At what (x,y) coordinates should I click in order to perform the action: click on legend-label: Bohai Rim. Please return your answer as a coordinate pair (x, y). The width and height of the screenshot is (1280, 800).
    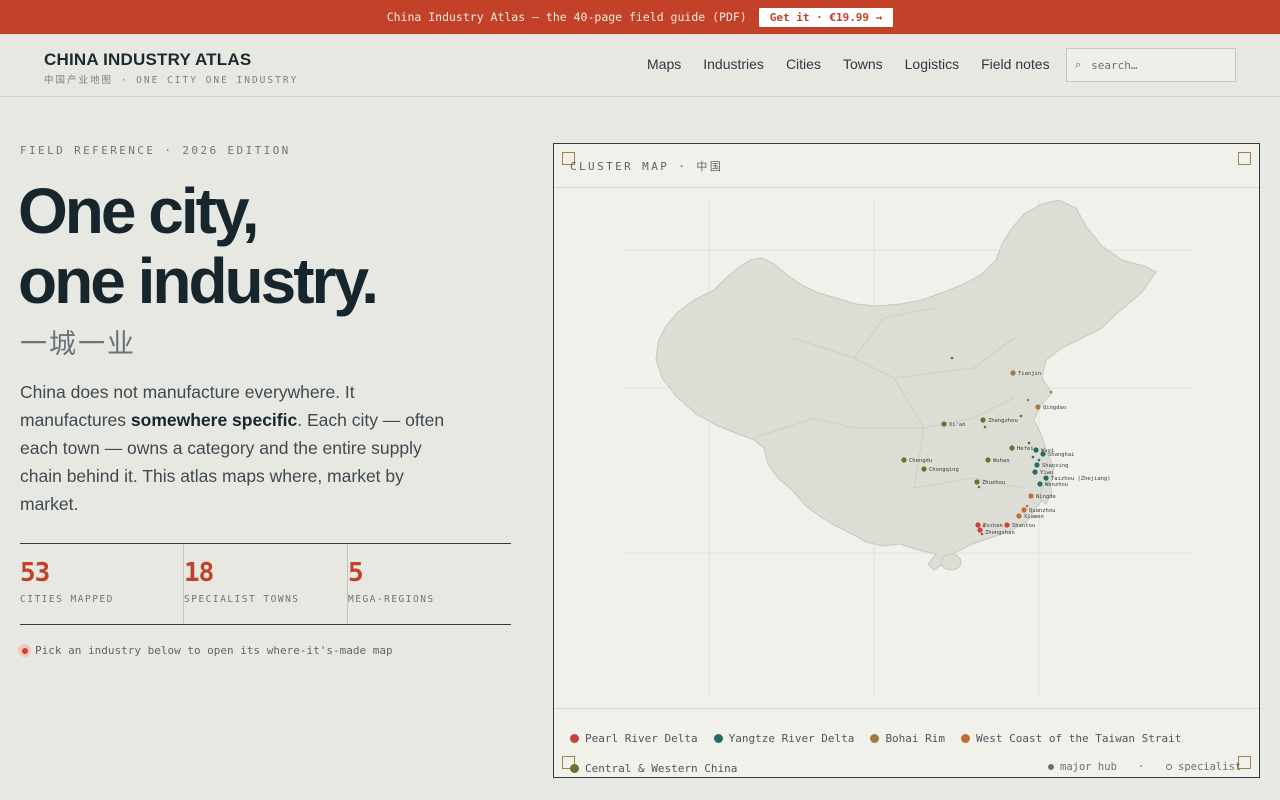
    Looking at the image, I should click on (915, 738).